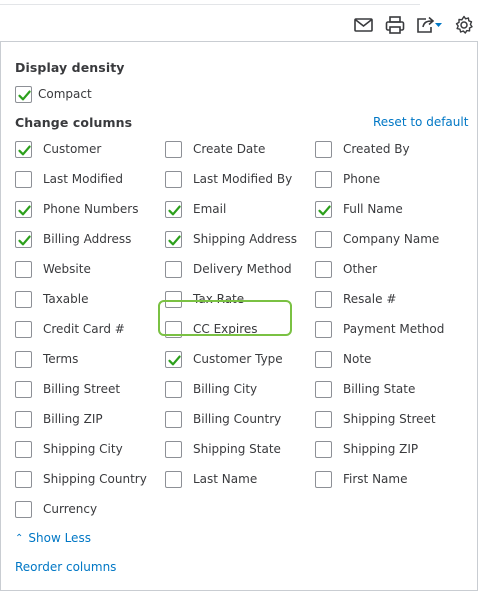  What do you see at coordinates (370, 299) in the screenshot?
I see `column-option-label: Resale #` at bounding box center [370, 299].